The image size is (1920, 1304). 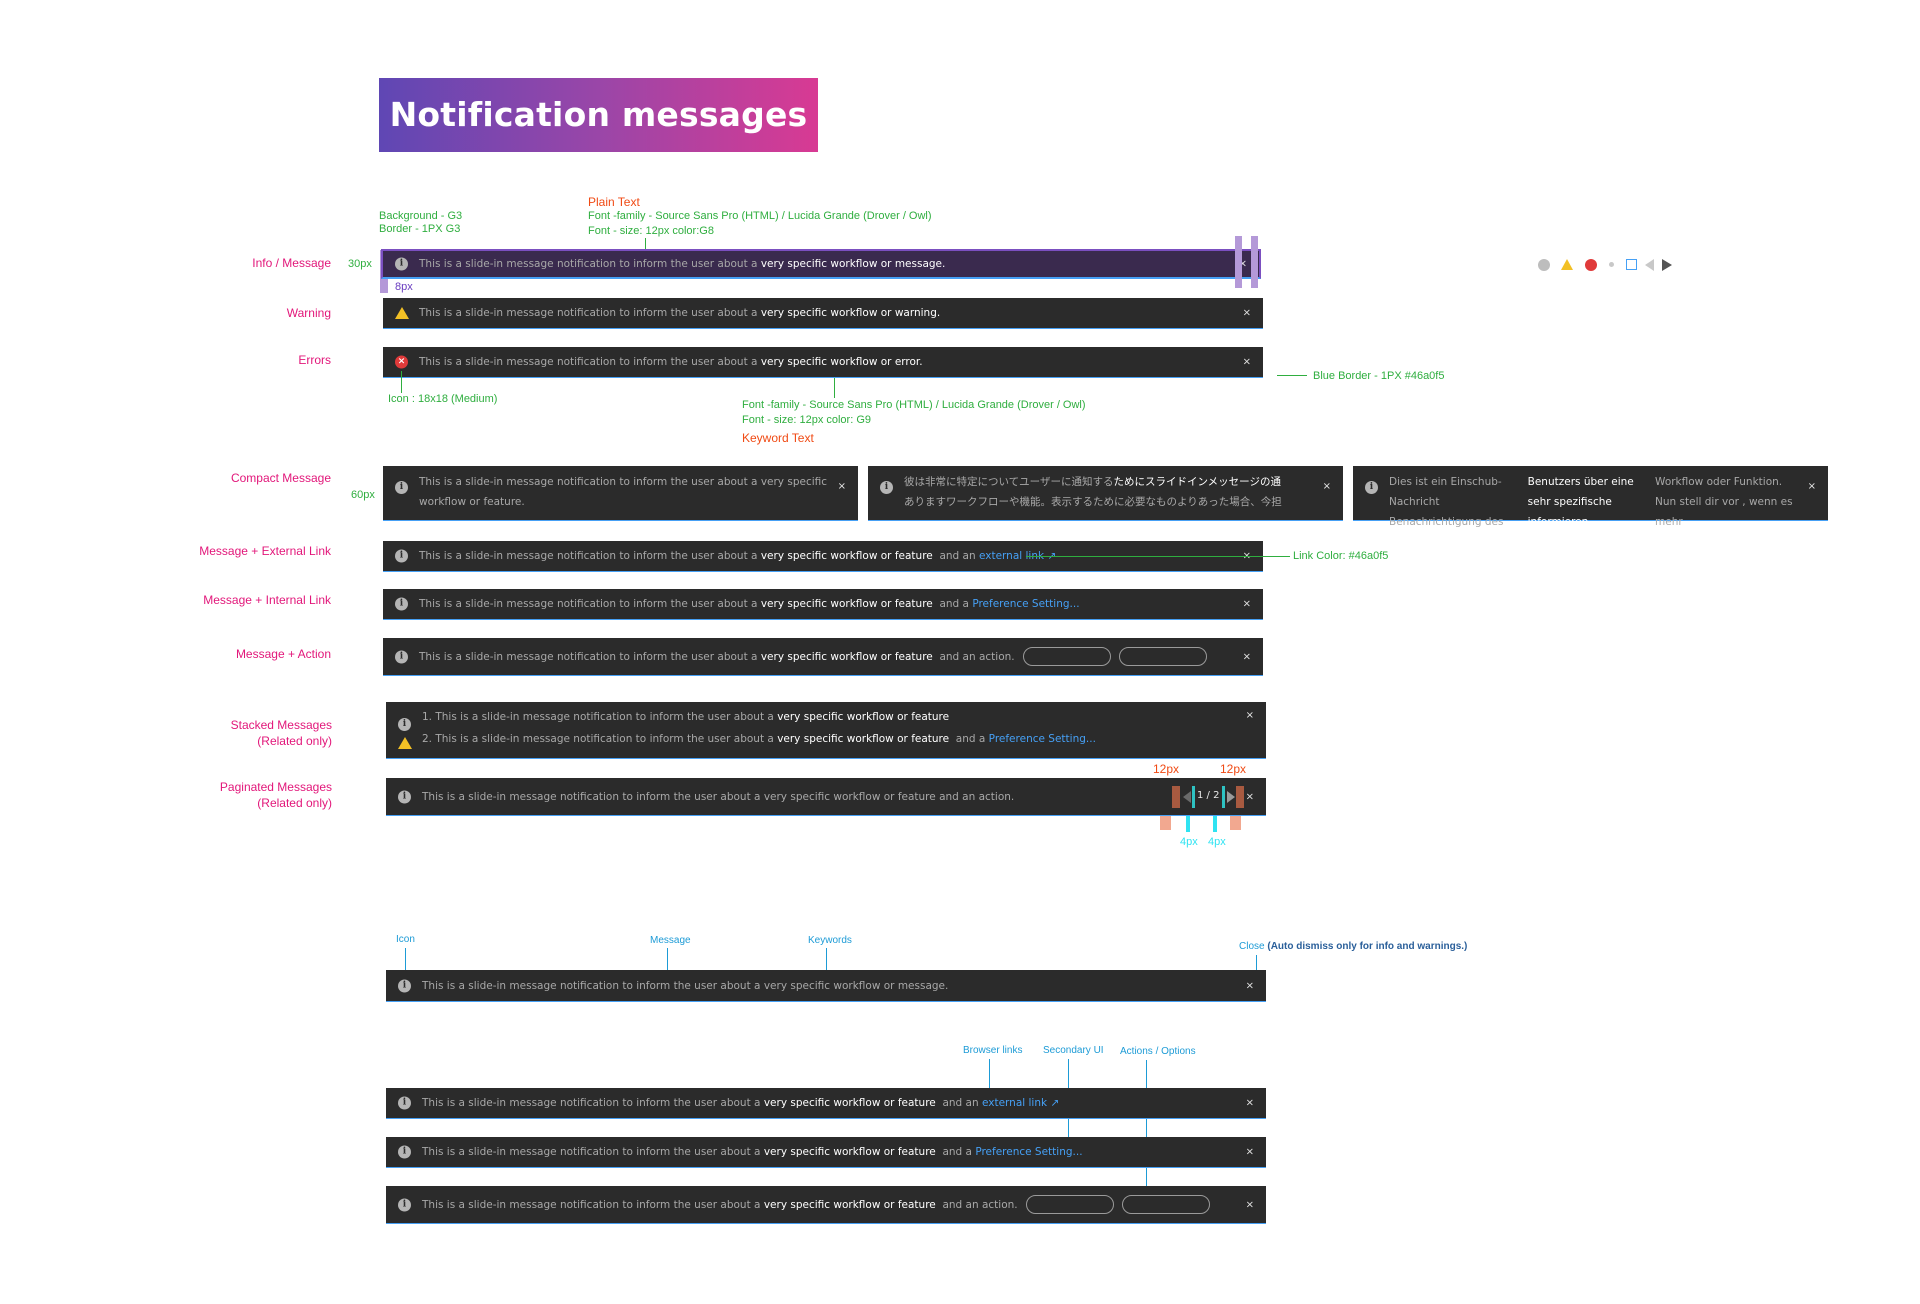 What do you see at coordinates (291, 263) in the screenshot?
I see `label-info: Info / Message` at bounding box center [291, 263].